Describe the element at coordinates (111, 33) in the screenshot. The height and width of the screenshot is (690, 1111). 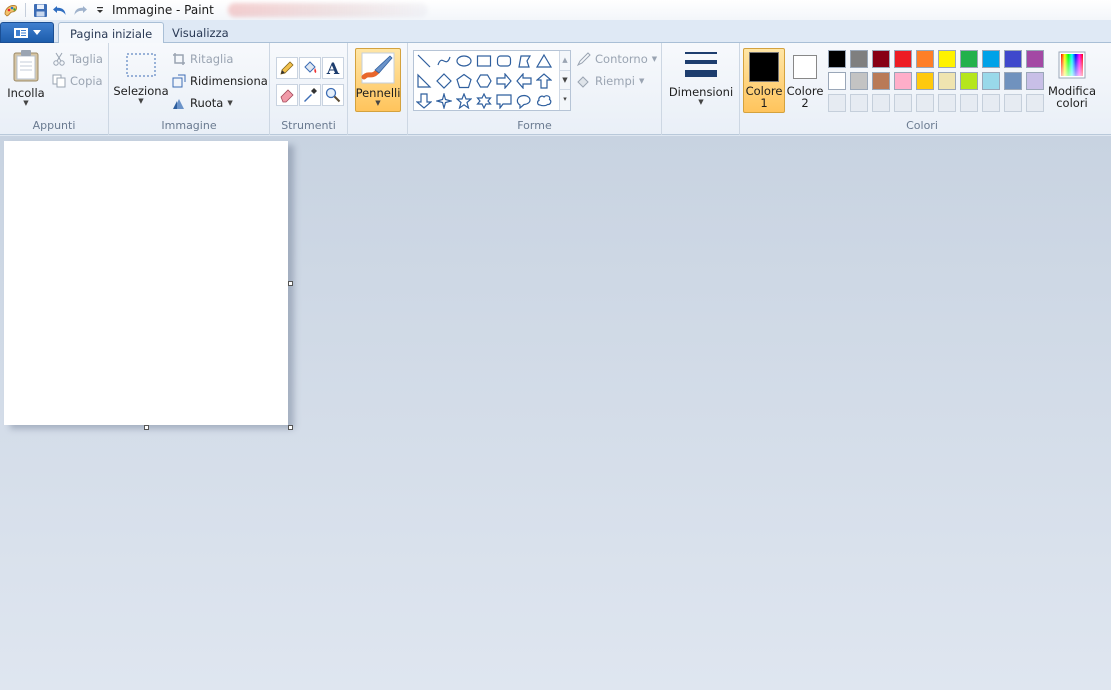
I see `tab-home: Pagina iniziale` at that location.